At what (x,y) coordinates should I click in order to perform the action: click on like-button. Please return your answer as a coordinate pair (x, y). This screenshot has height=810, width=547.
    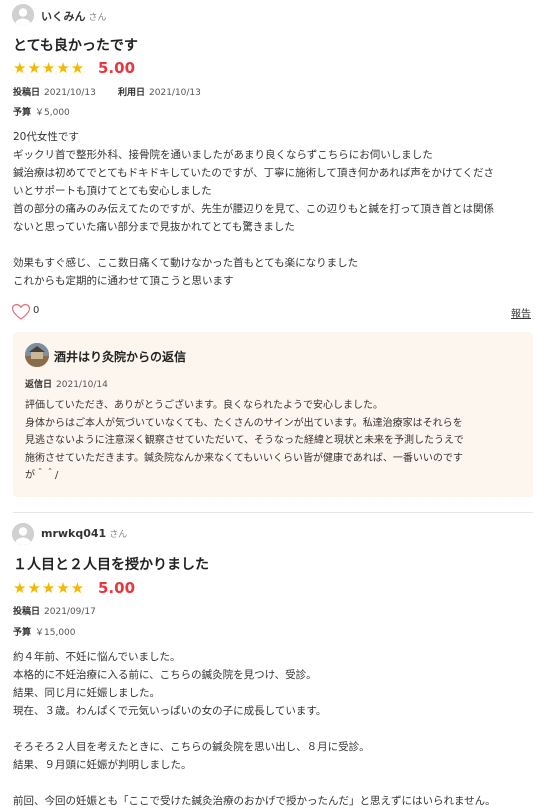
    Looking at the image, I should click on (21, 313).